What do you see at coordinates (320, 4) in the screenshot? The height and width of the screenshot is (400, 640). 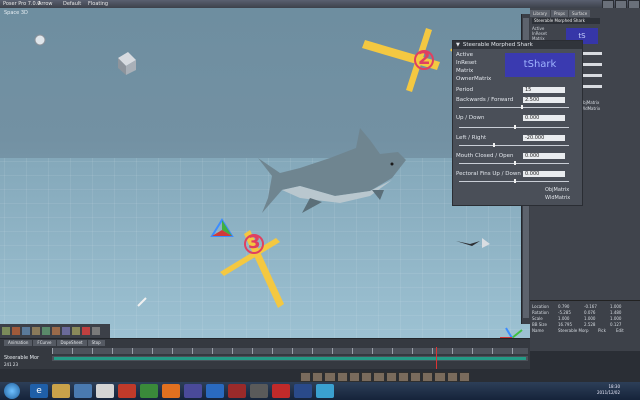 I see `title-bar: Poser Pro 7.0.0 Arrow Default Floating` at bounding box center [320, 4].